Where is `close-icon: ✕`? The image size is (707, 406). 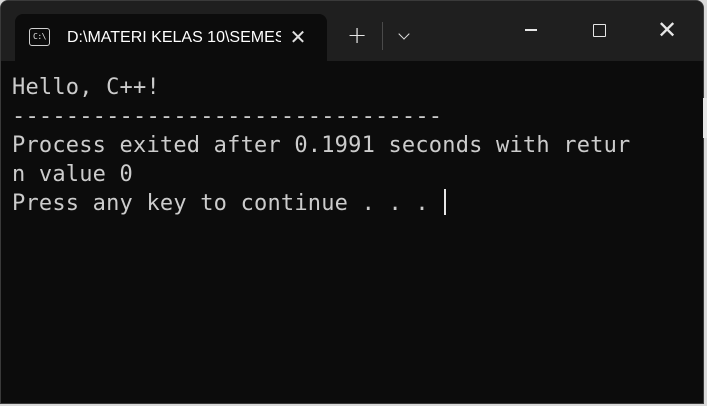
close-icon: ✕ is located at coordinates (298, 37).